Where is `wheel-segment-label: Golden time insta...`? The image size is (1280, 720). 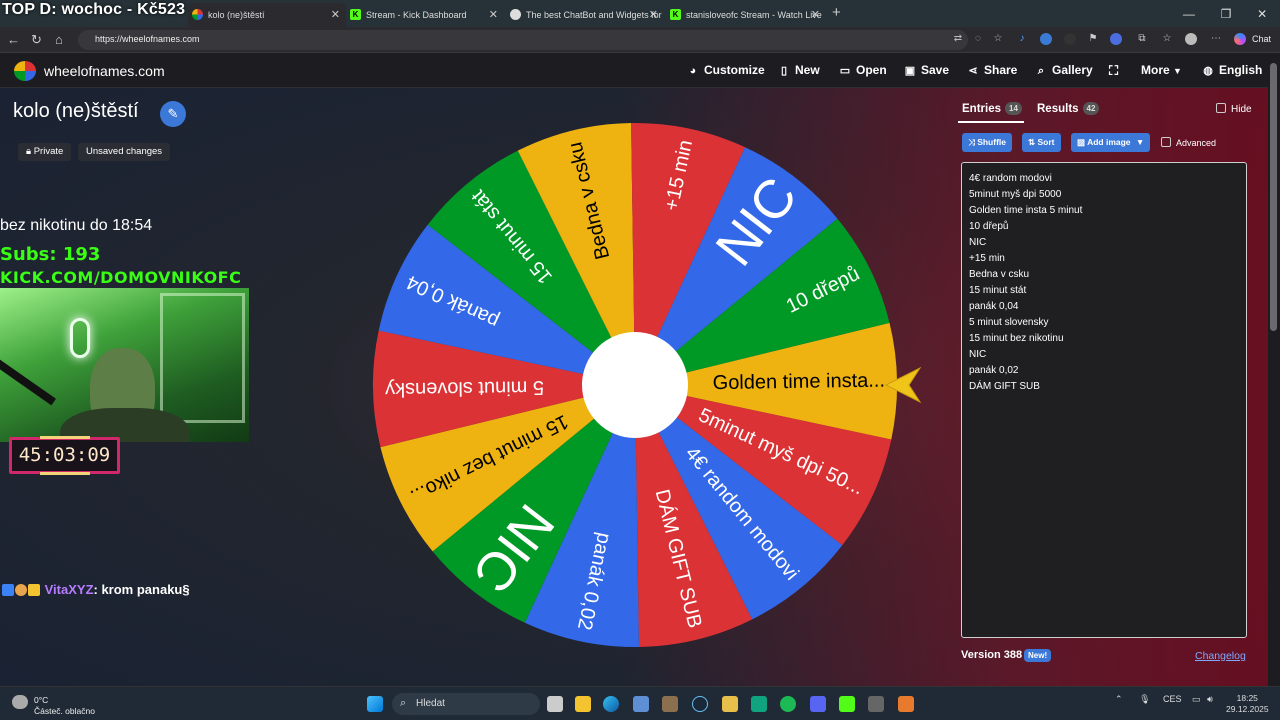 wheel-segment-label: Golden time insta... is located at coordinates (799, 382).